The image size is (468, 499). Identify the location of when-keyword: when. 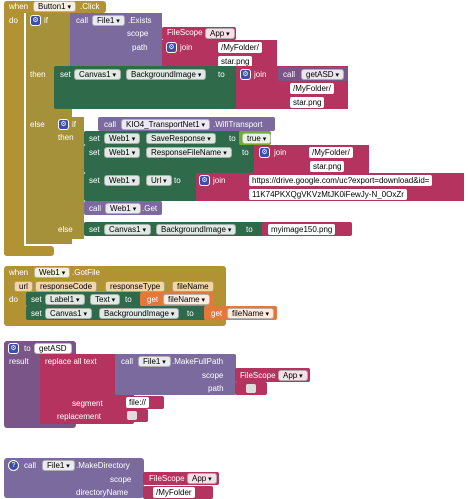
(19, 6).